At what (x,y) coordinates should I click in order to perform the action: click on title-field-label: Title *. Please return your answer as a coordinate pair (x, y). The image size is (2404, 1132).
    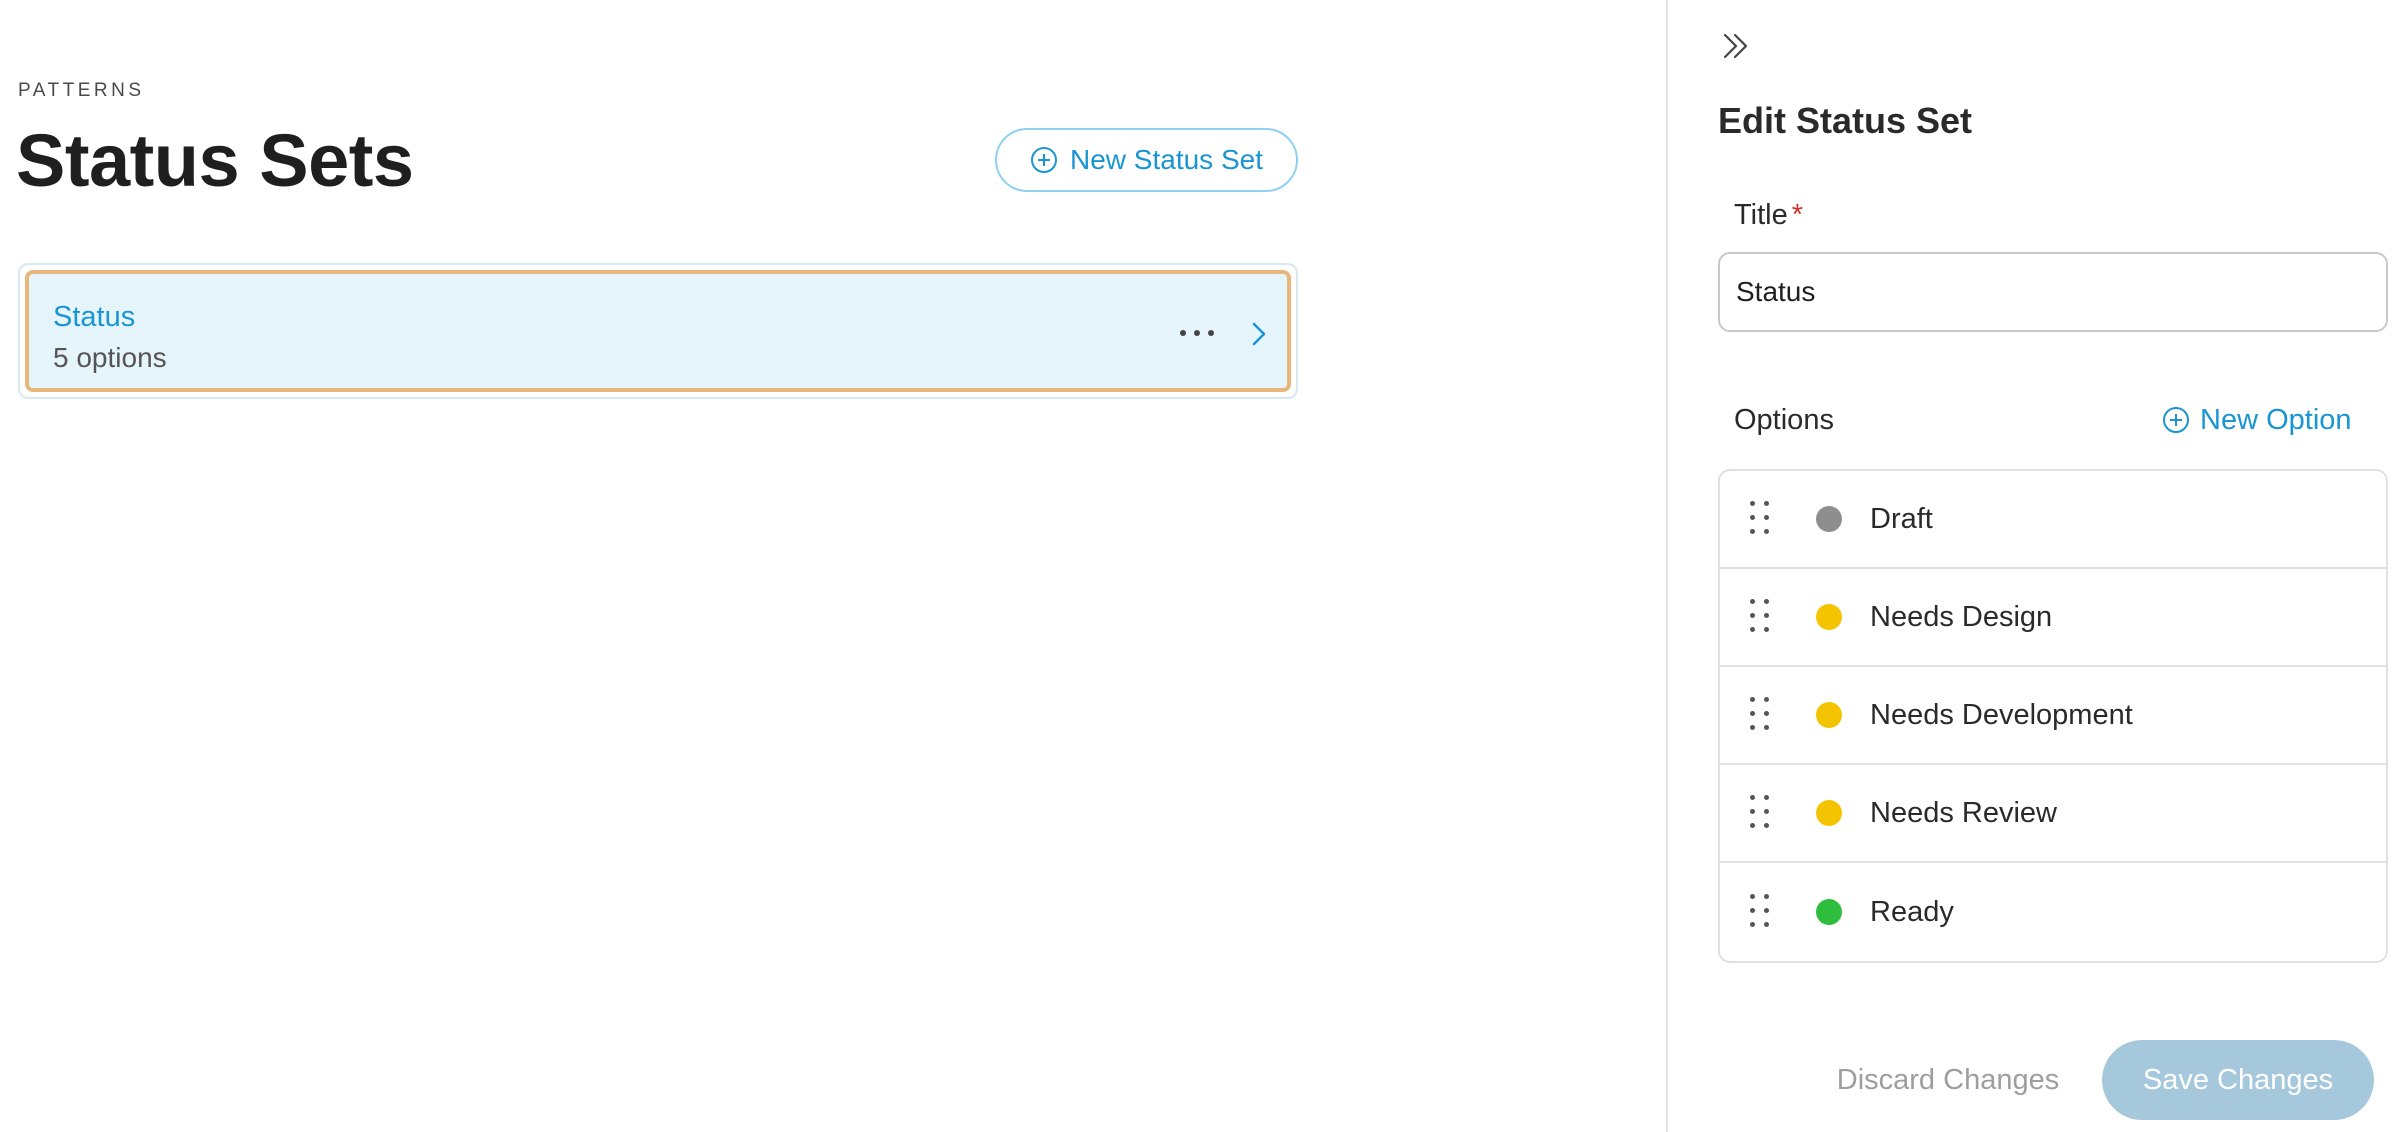
    Looking at the image, I should click on (1768, 215).